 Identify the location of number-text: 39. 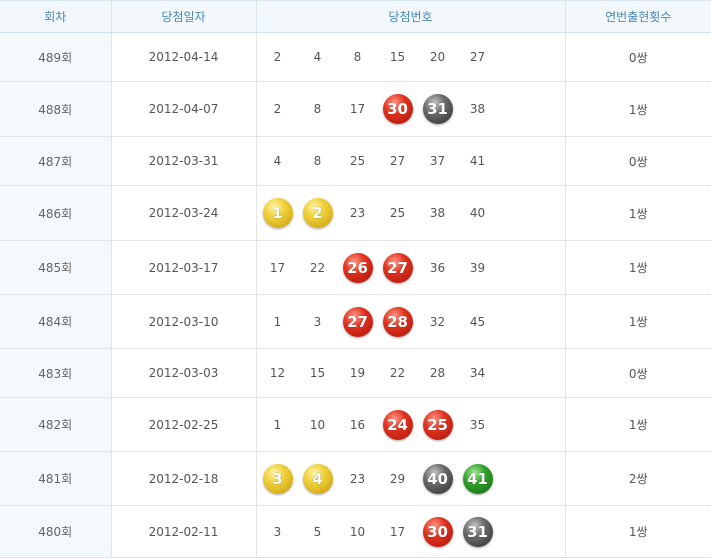
(477, 267).